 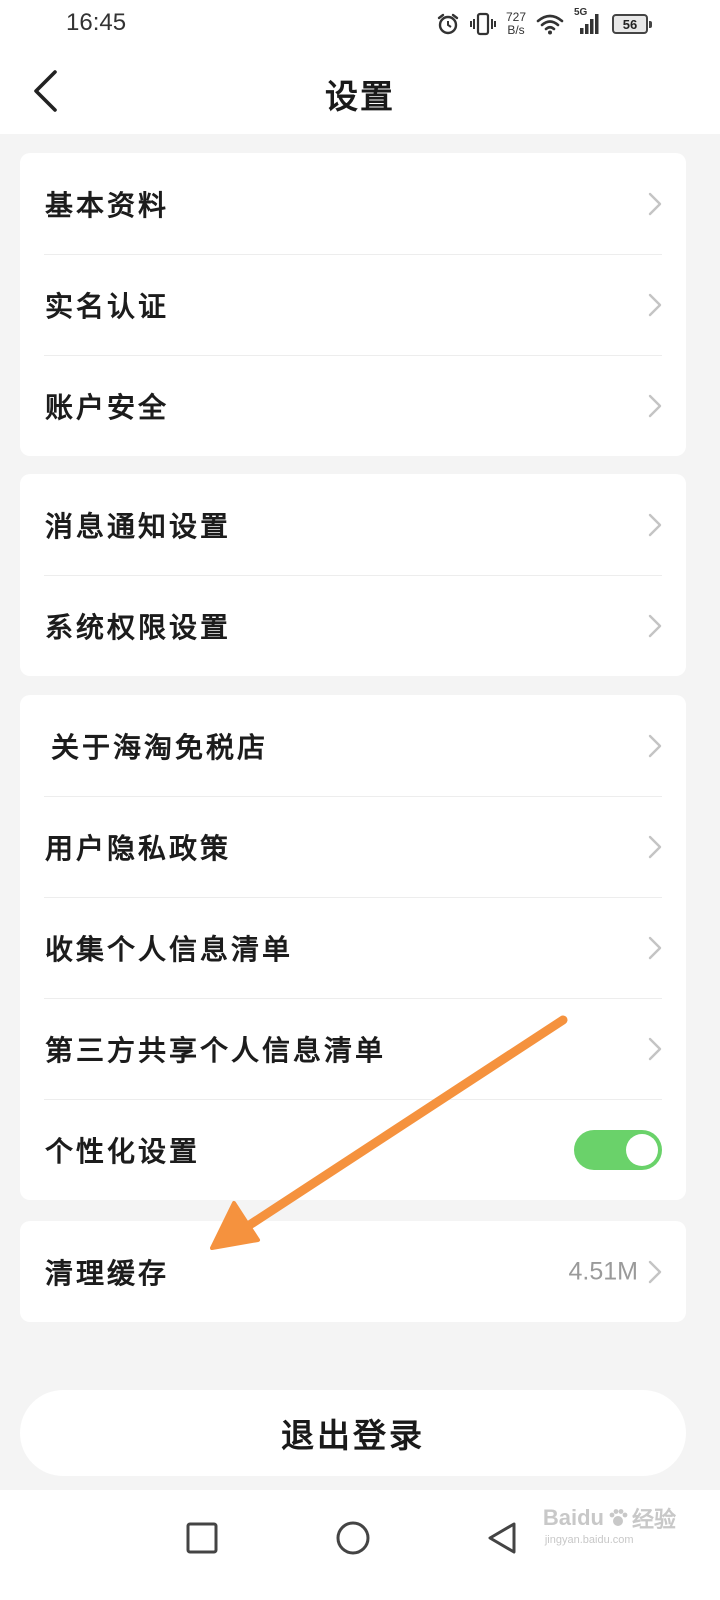 What do you see at coordinates (482, 24) in the screenshot?
I see `vibrate-icon` at bounding box center [482, 24].